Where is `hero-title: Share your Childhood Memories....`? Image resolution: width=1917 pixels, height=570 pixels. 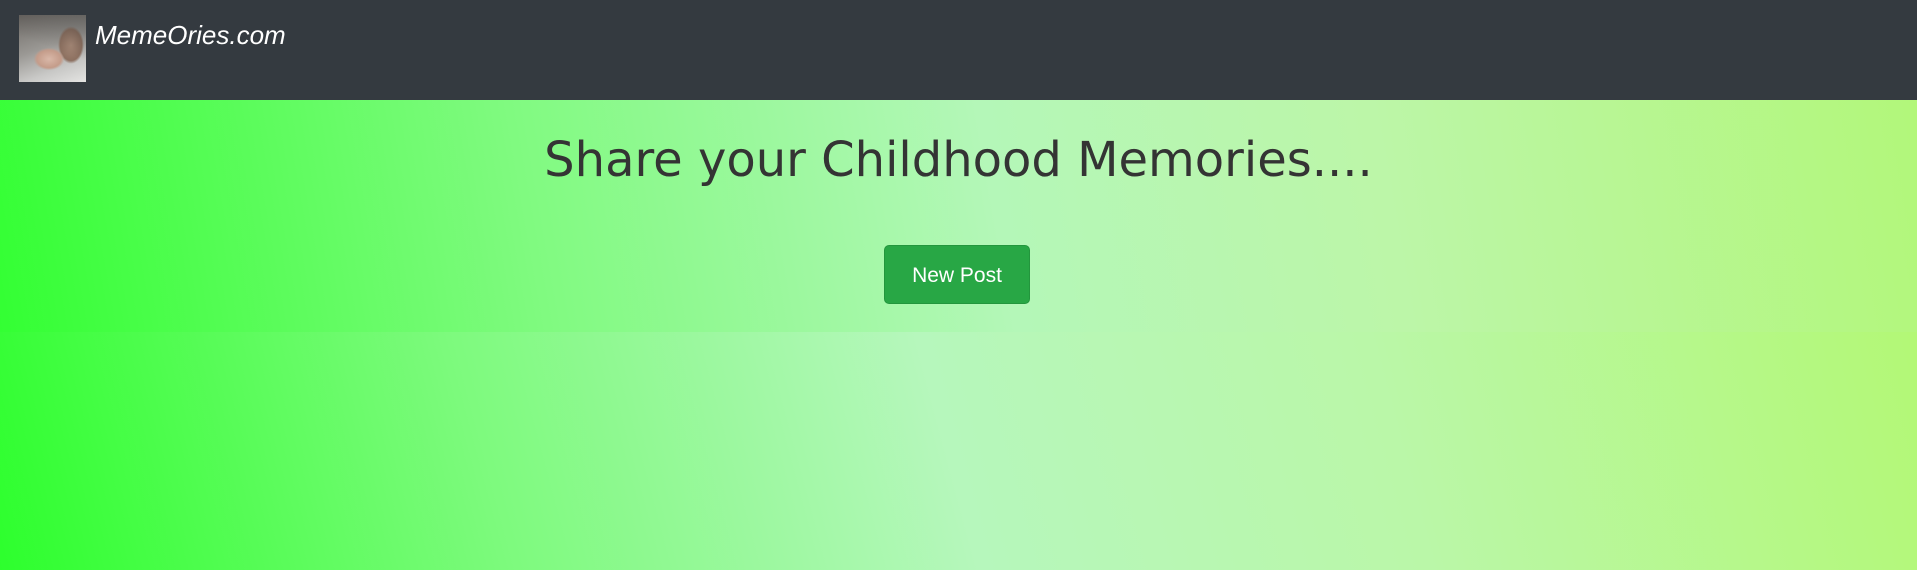 hero-title: Share your Childhood Memories.... is located at coordinates (958, 160).